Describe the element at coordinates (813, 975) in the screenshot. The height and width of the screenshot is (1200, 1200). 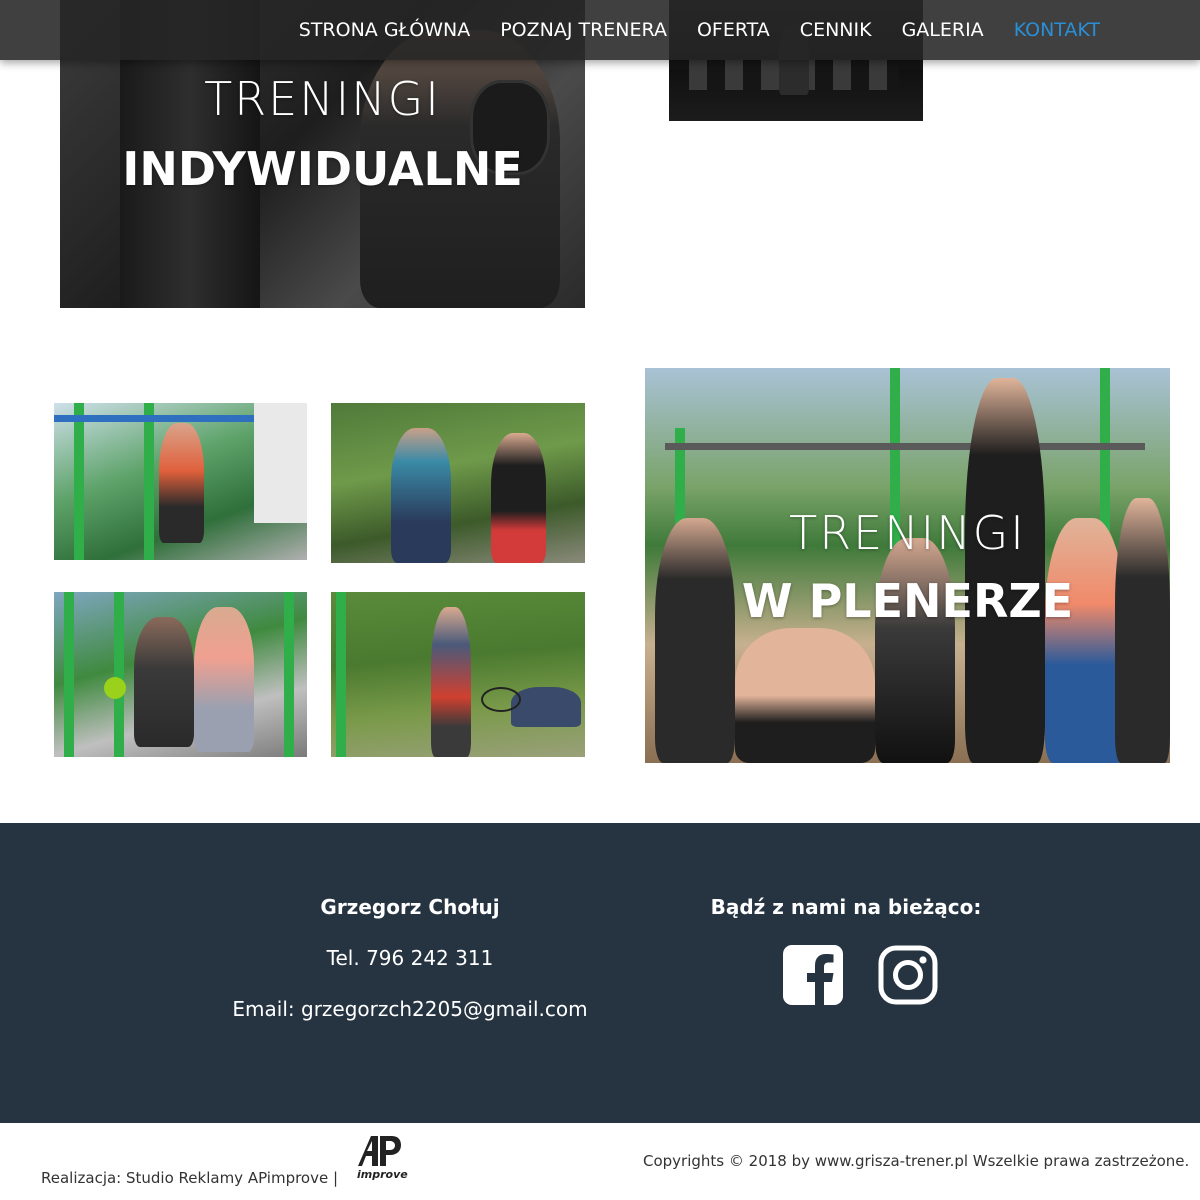
I see `facebook-icon` at that location.